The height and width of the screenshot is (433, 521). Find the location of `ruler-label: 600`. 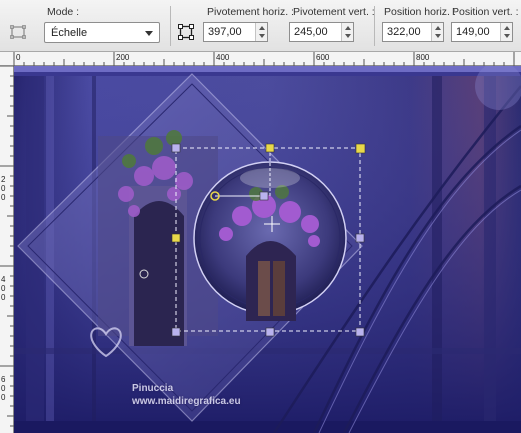

ruler-label: 600 is located at coordinates (323, 57).